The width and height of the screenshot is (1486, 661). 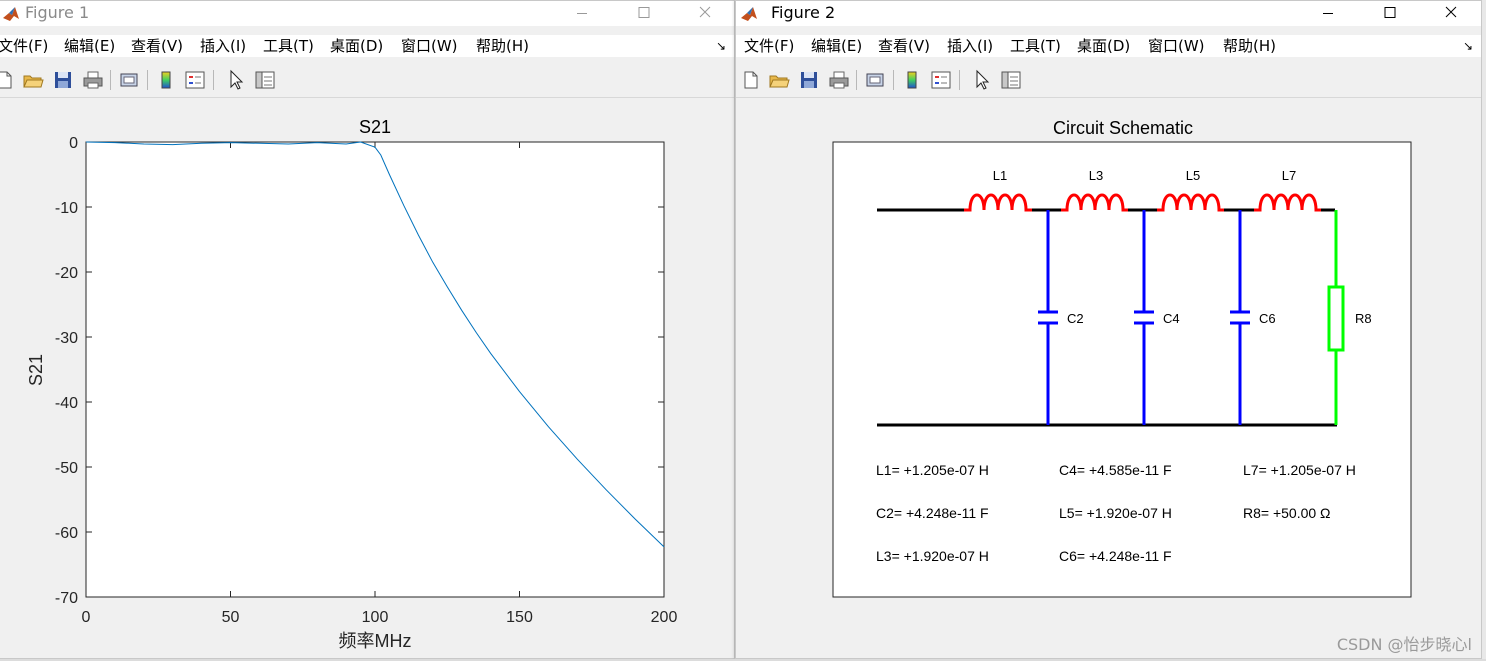 What do you see at coordinates (1289, 175) in the screenshot?
I see `l7-label: L7` at bounding box center [1289, 175].